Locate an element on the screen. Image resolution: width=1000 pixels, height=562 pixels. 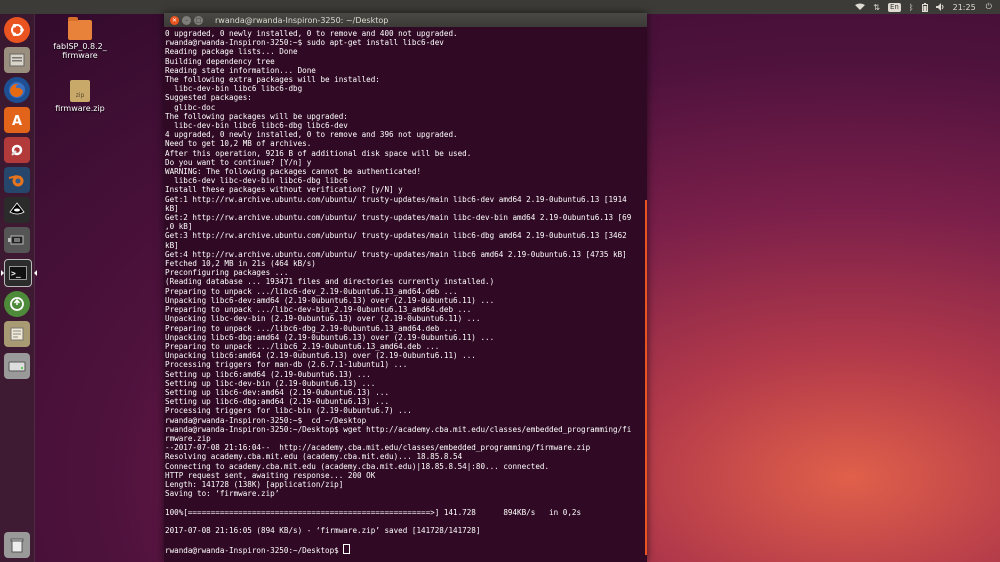
terminal-line: glibc-doc is located at coordinates (190, 107).